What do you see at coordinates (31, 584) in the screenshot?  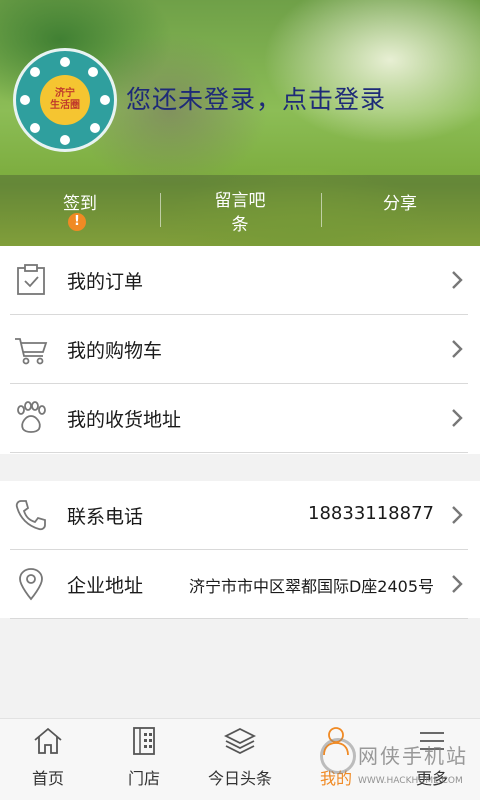 I see `location-pin-icon` at bounding box center [31, 584].